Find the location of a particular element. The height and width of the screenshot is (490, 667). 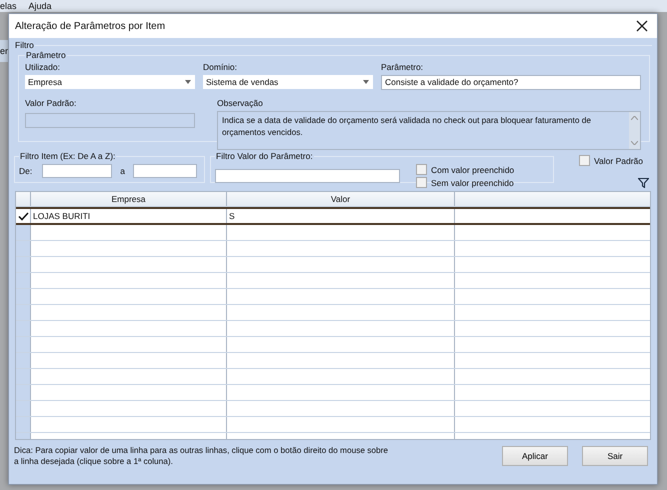

menu-item: Ajuda is located at coordinates (40, 6).